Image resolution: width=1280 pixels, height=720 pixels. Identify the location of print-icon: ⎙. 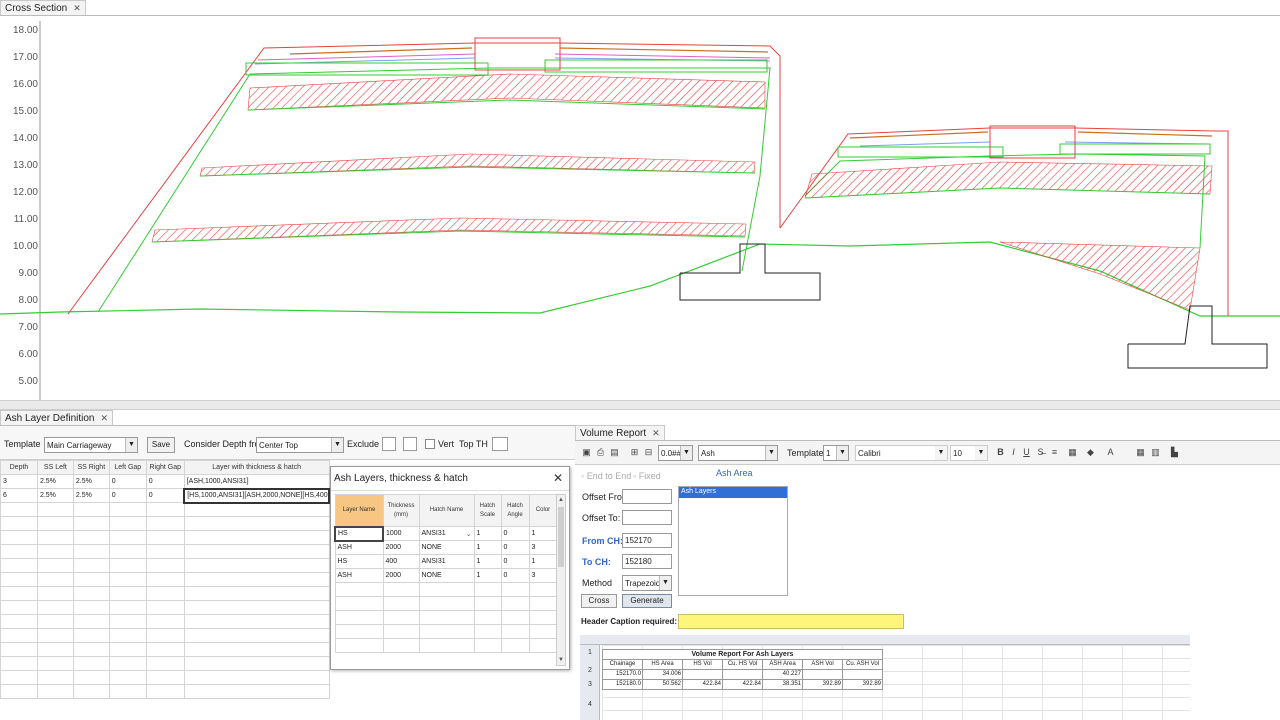
(600, 452).